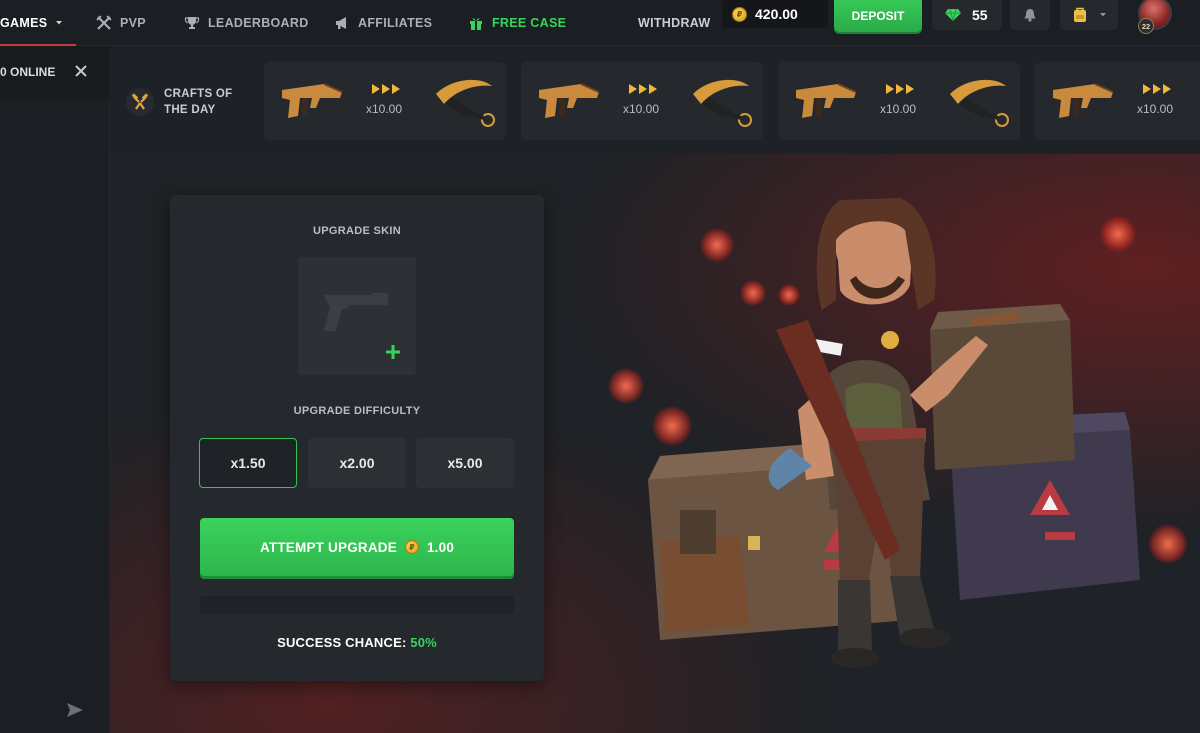  Describe the element at coordinates (140, 102) in the screenshot. I see `hammers-icon` at that location.